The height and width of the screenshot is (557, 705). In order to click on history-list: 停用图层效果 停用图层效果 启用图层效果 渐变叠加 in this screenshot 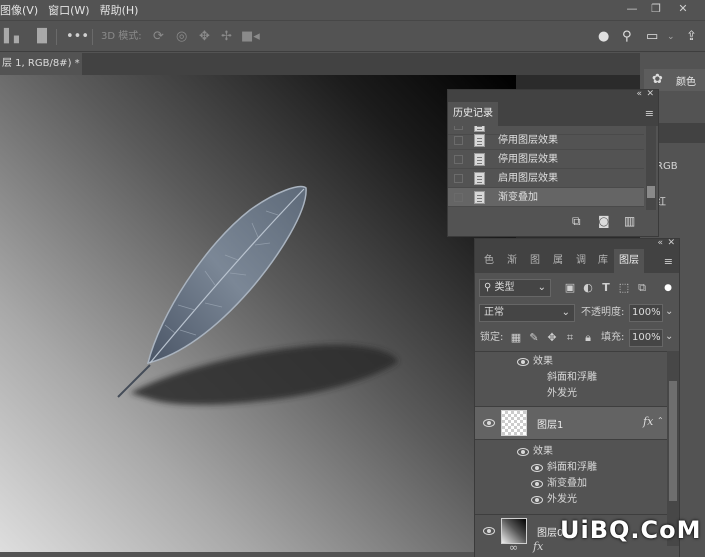, I will do `click(546, 168)`.